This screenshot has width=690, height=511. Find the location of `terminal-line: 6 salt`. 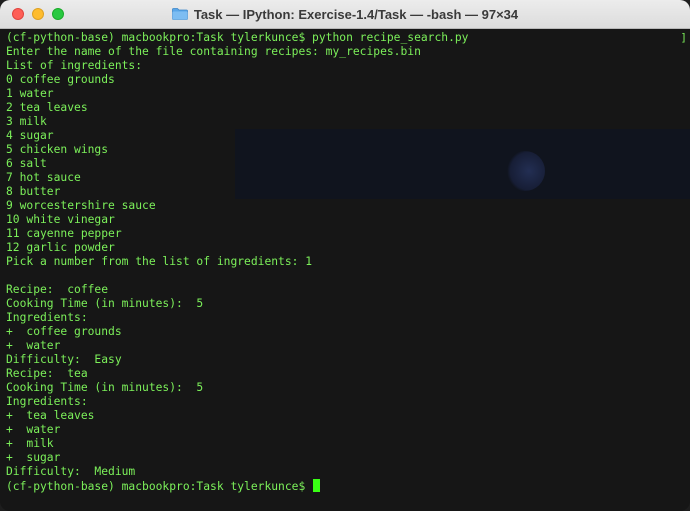

terminal-line: 6 salt is located at coordinates (26, 163).